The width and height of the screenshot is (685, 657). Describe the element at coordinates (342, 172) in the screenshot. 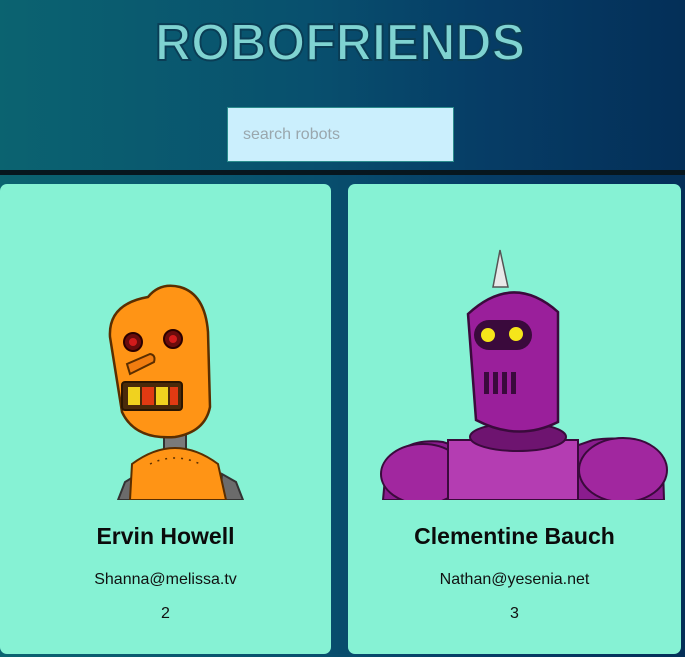

I see `header-divider` at that location.